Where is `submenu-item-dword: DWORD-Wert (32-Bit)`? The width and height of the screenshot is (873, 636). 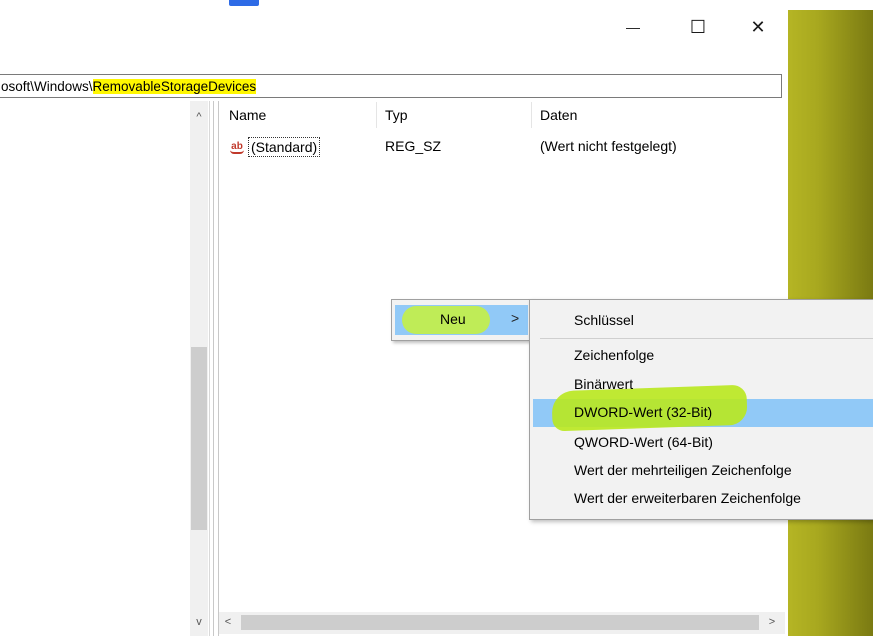 submenu-item-dword: DWORD-Wert (32-Bit) is located at coordinates (643, 412).